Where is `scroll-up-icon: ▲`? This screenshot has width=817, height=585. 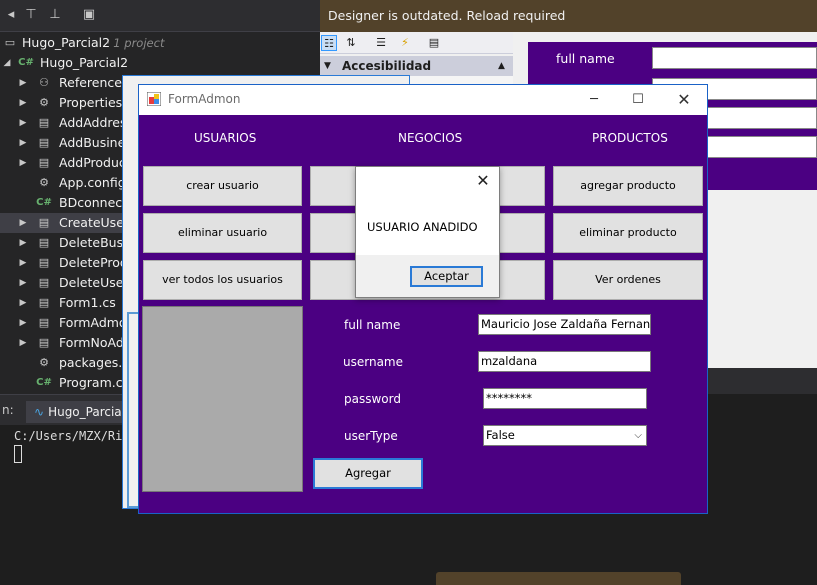
scroll-up-icon: ▲ is located at coordinates (501, 66).